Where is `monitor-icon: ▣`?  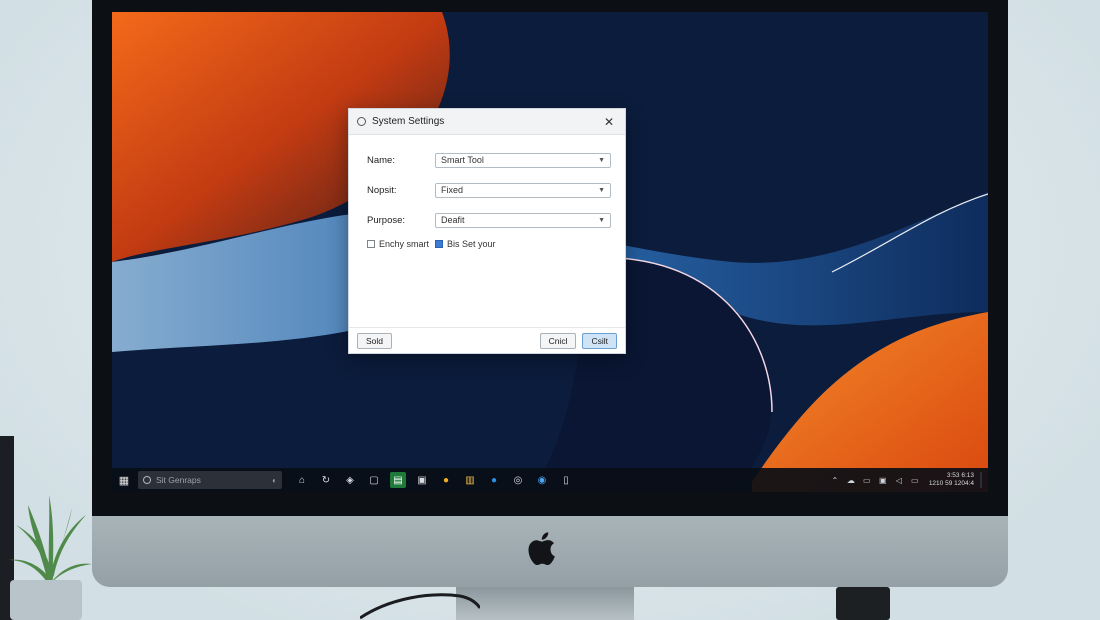 monitor-icon: ▣ is located at coordinates (422, 480).